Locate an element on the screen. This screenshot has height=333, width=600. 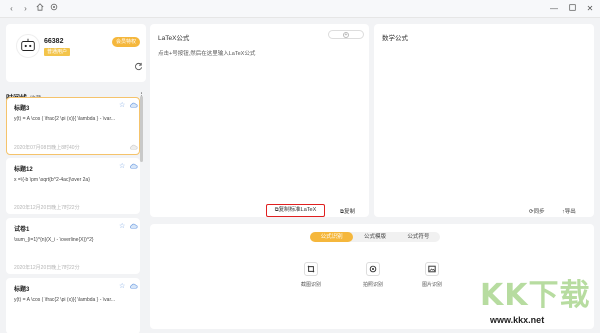
photo-recognition-label: 拍照识别 is located at coordinates (372, 285).